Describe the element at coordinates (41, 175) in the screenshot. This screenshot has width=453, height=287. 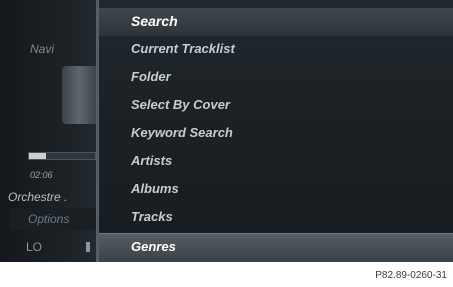
I see `elapsed-time: 02:06` at that location.